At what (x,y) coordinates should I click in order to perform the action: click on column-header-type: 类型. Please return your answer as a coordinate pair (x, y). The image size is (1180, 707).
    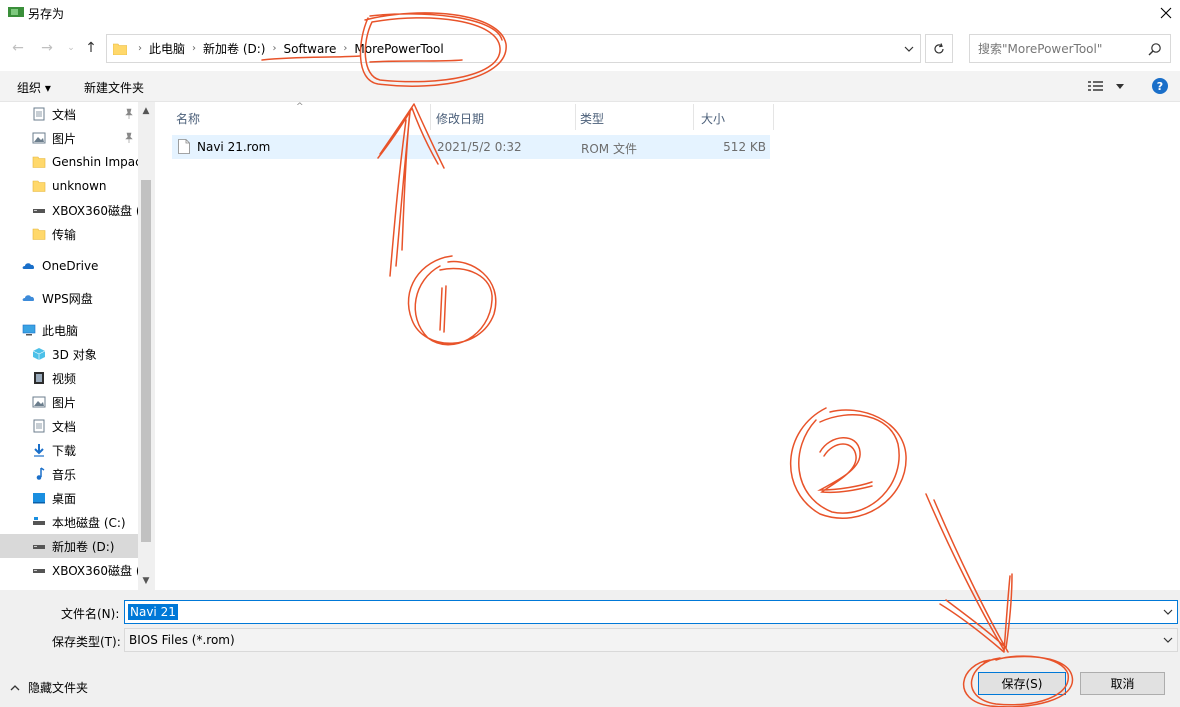
    Looking at the image, I should click on (592, 118).